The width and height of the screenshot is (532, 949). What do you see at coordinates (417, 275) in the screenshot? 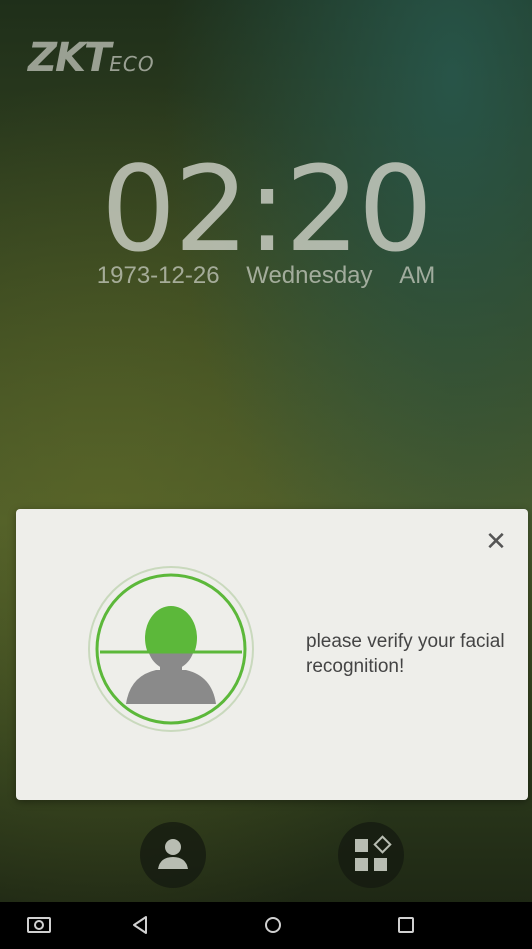
I see `period-text: AM` at bounding box center [417, 275].